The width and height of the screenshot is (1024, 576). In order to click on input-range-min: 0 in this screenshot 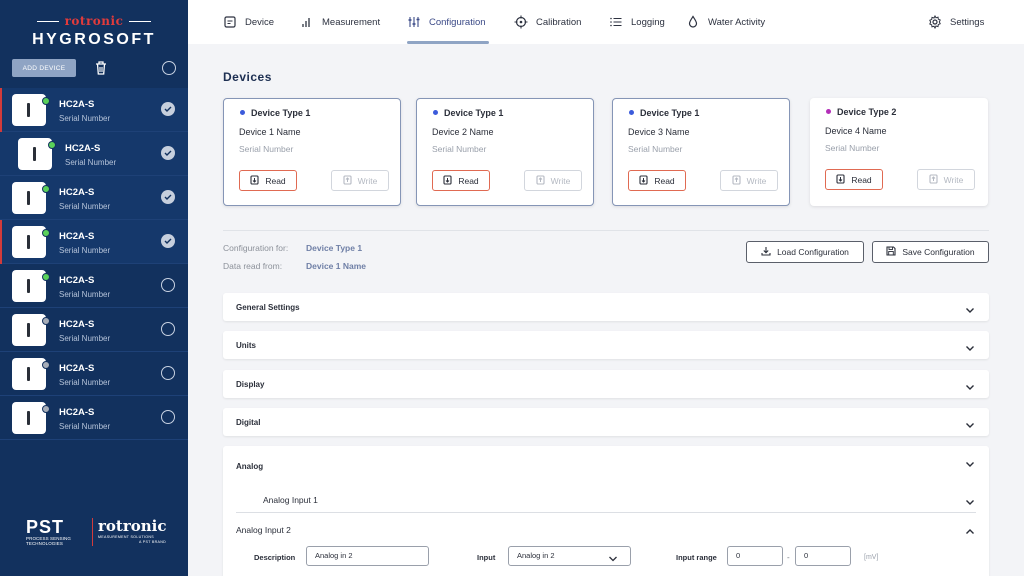, I will do `click(755, 556)`.